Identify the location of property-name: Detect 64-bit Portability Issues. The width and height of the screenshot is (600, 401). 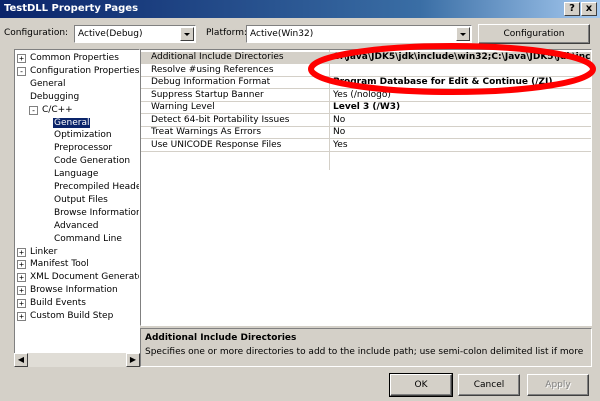
(220, 119).